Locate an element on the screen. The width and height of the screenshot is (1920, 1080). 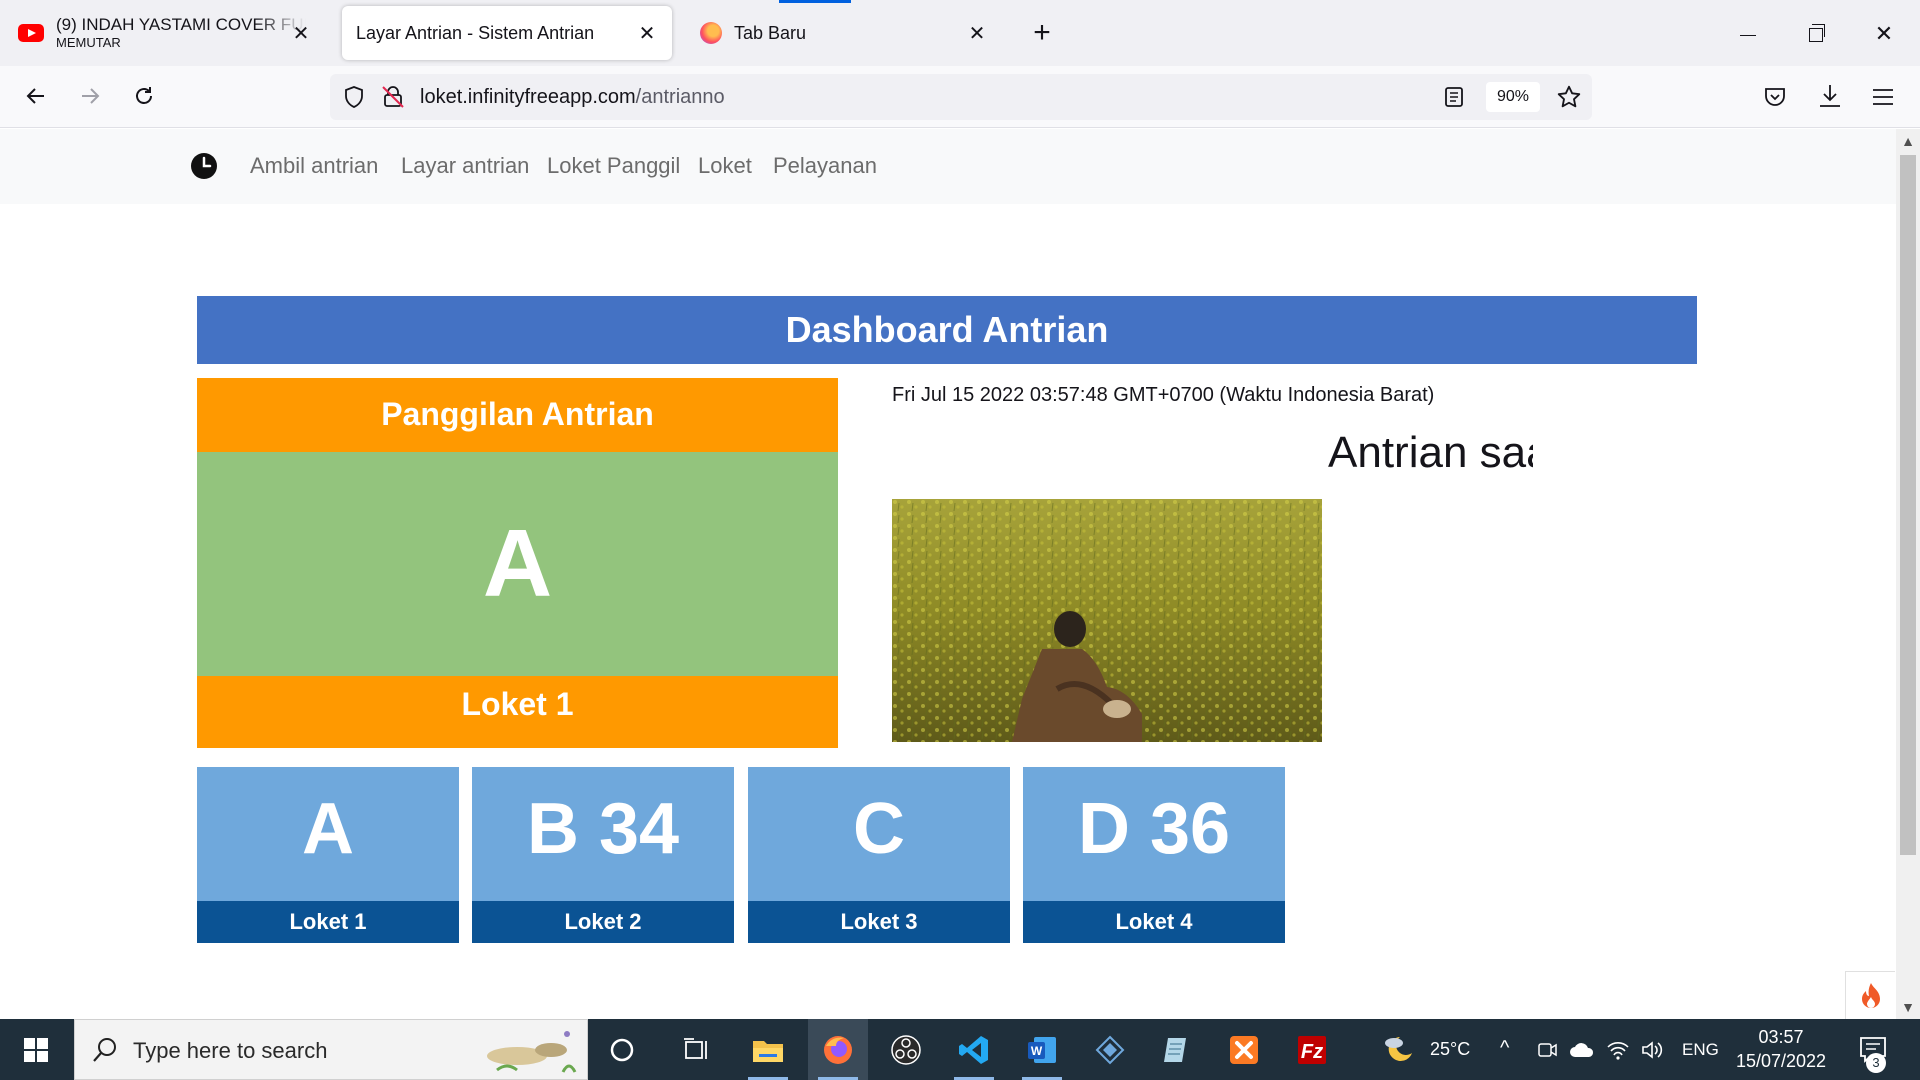
scroll-down-arrow-icon: ▼ is located at coordinates (1908, 1007).